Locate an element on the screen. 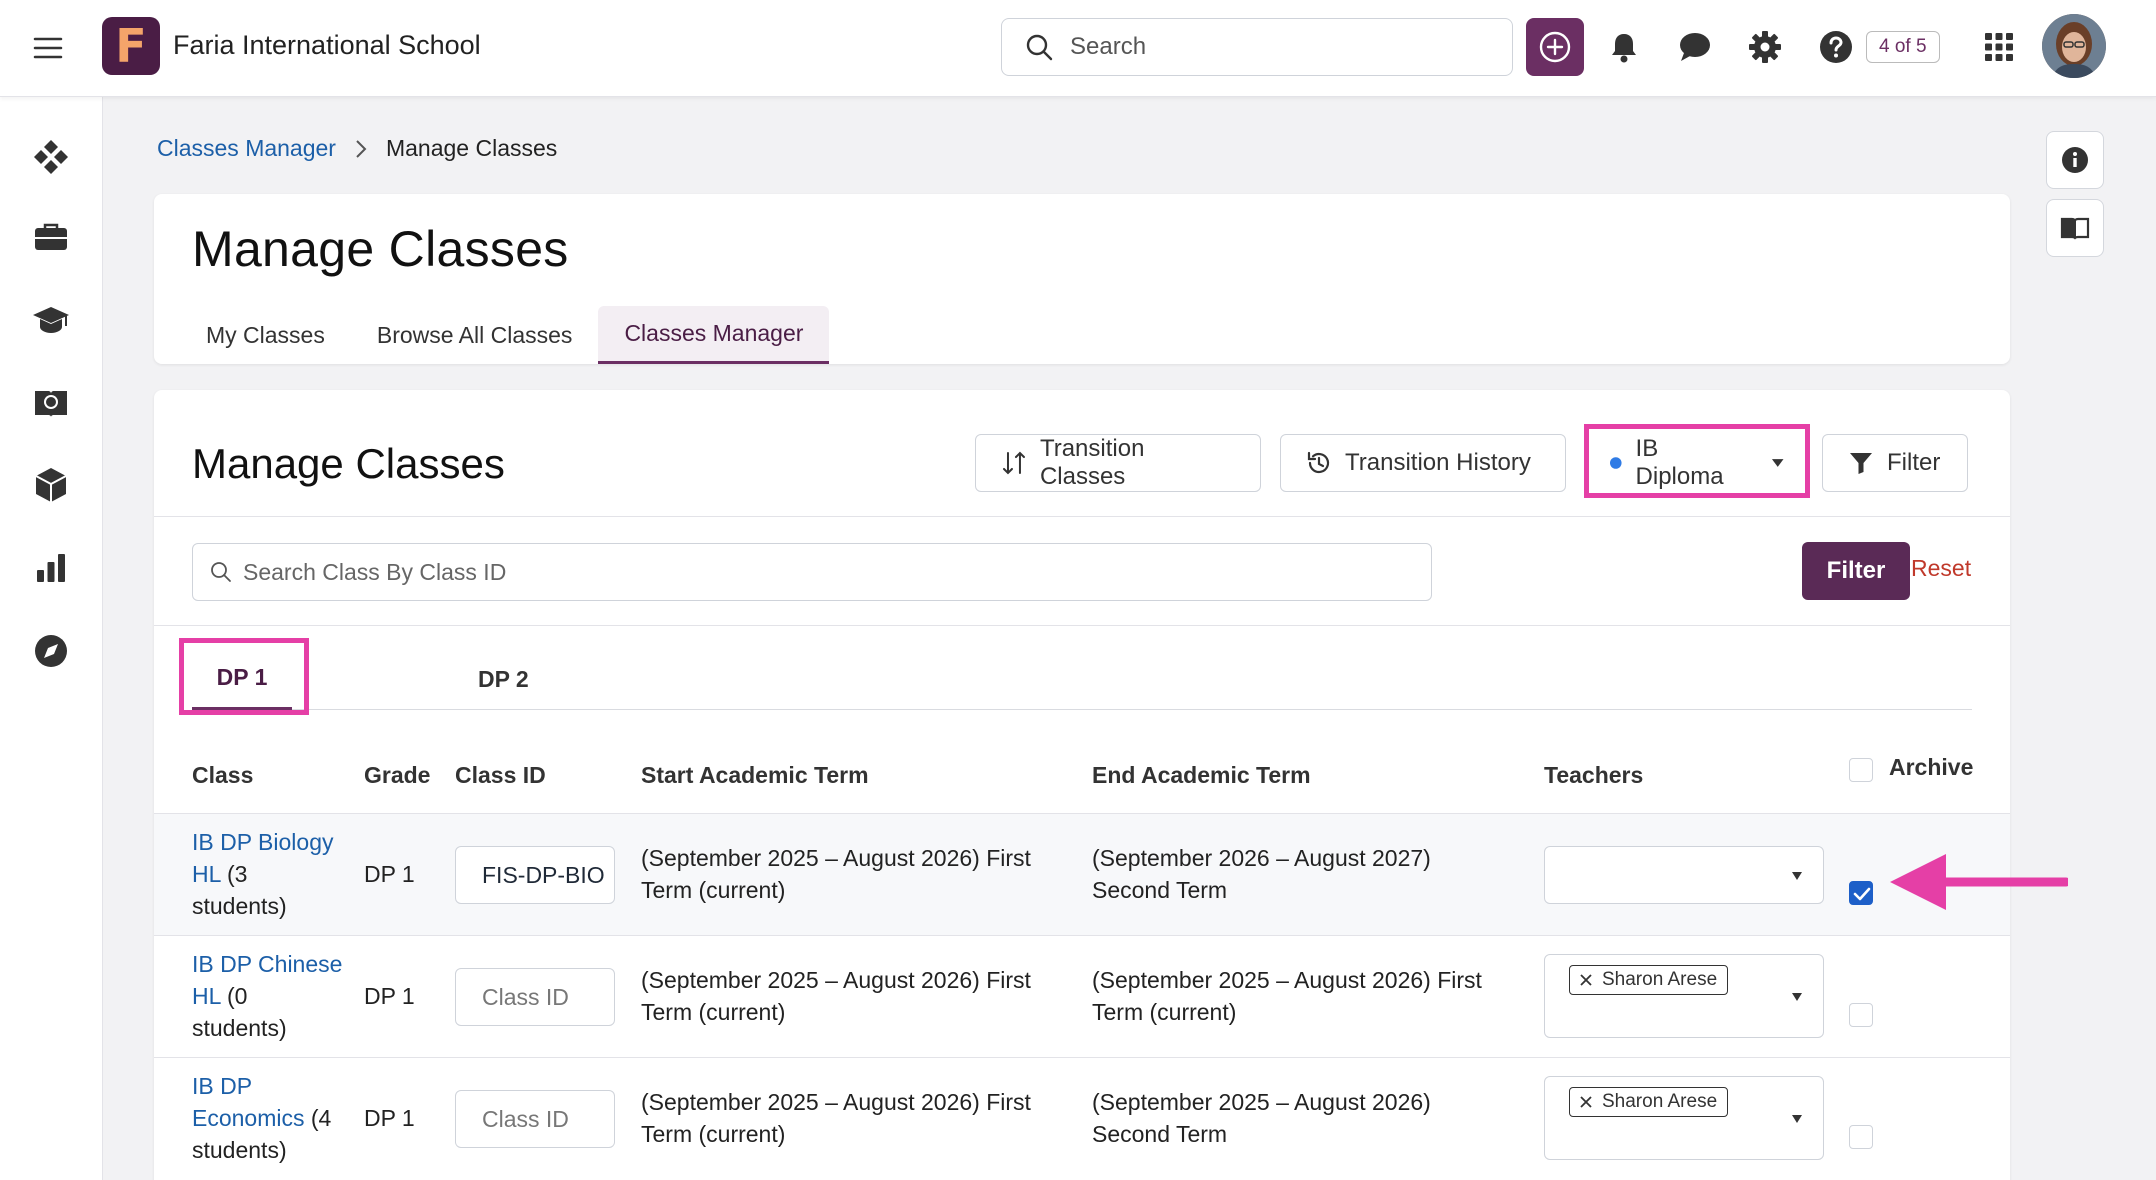  transition-classes-label: Transition Classes is located at coordinates (1092, 462).